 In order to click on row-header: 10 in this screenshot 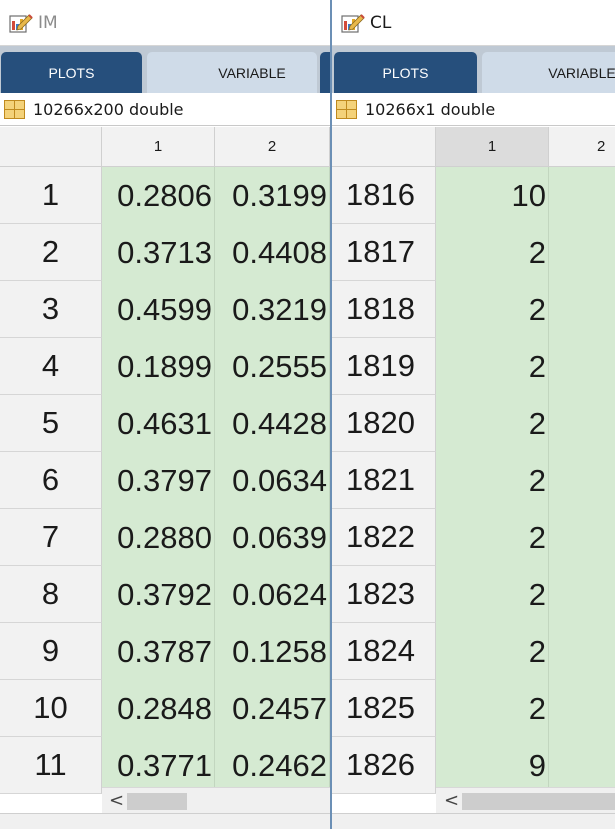, I will do `click(51, 708)`.